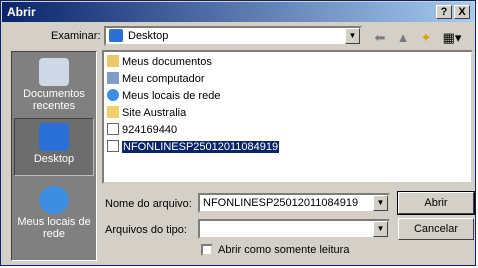 The width and height of the screenshot is (478, 268). What do you see at coordinates (142, 130) in the screenshot?
I see `list-item: 924169440` at bounding box center [142, 130].